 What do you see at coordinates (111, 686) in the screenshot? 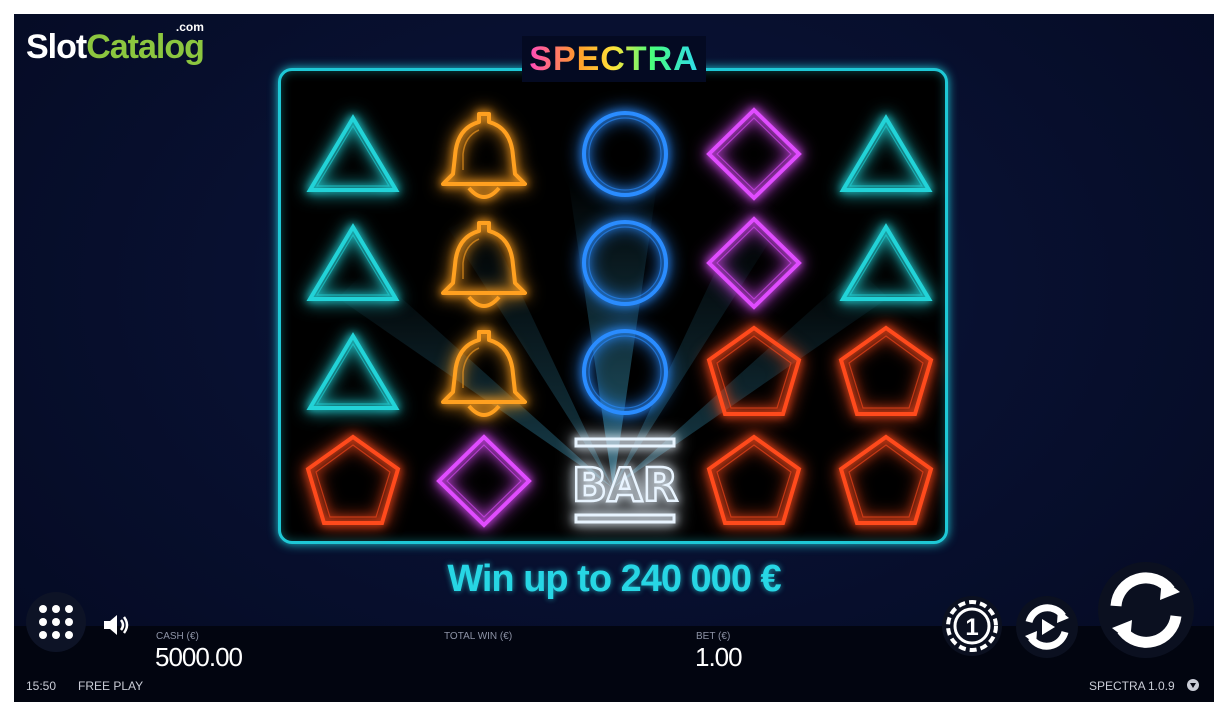
I see `play-mode: FREE PLAY` at bounding box center [111, 686].